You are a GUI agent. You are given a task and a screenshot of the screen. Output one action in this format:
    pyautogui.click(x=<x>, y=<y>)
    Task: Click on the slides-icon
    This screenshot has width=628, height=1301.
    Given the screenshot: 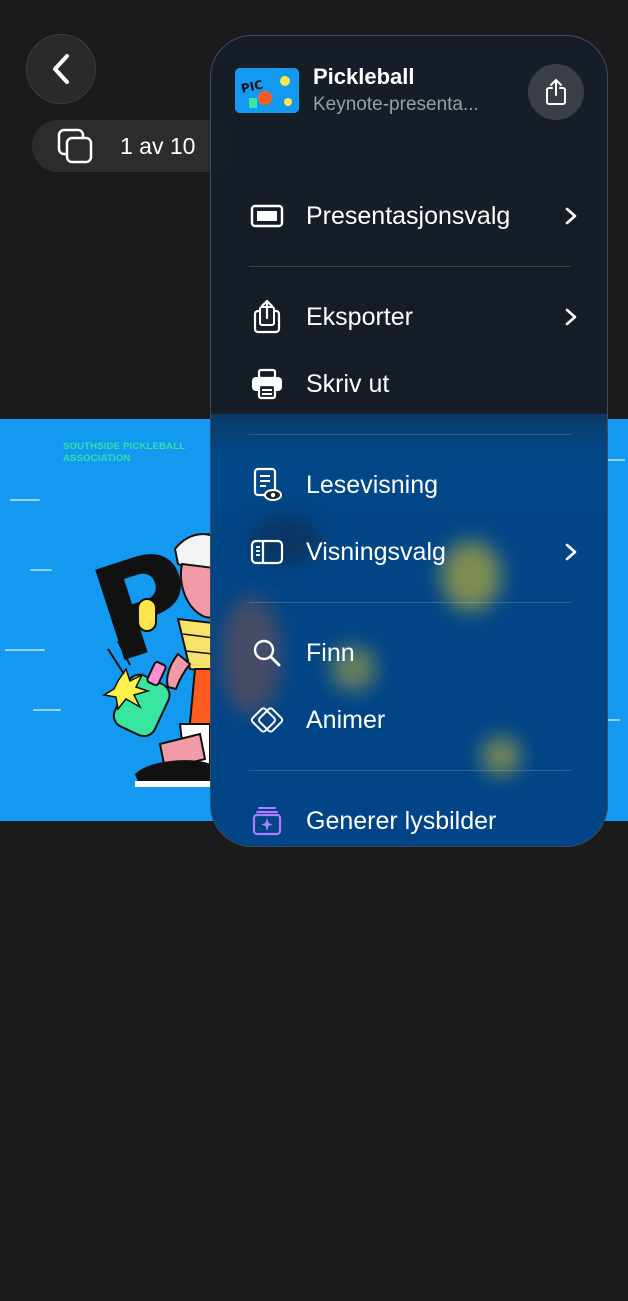 What is the action you would take?
    pyautogui.click(x=75, y=146)
    